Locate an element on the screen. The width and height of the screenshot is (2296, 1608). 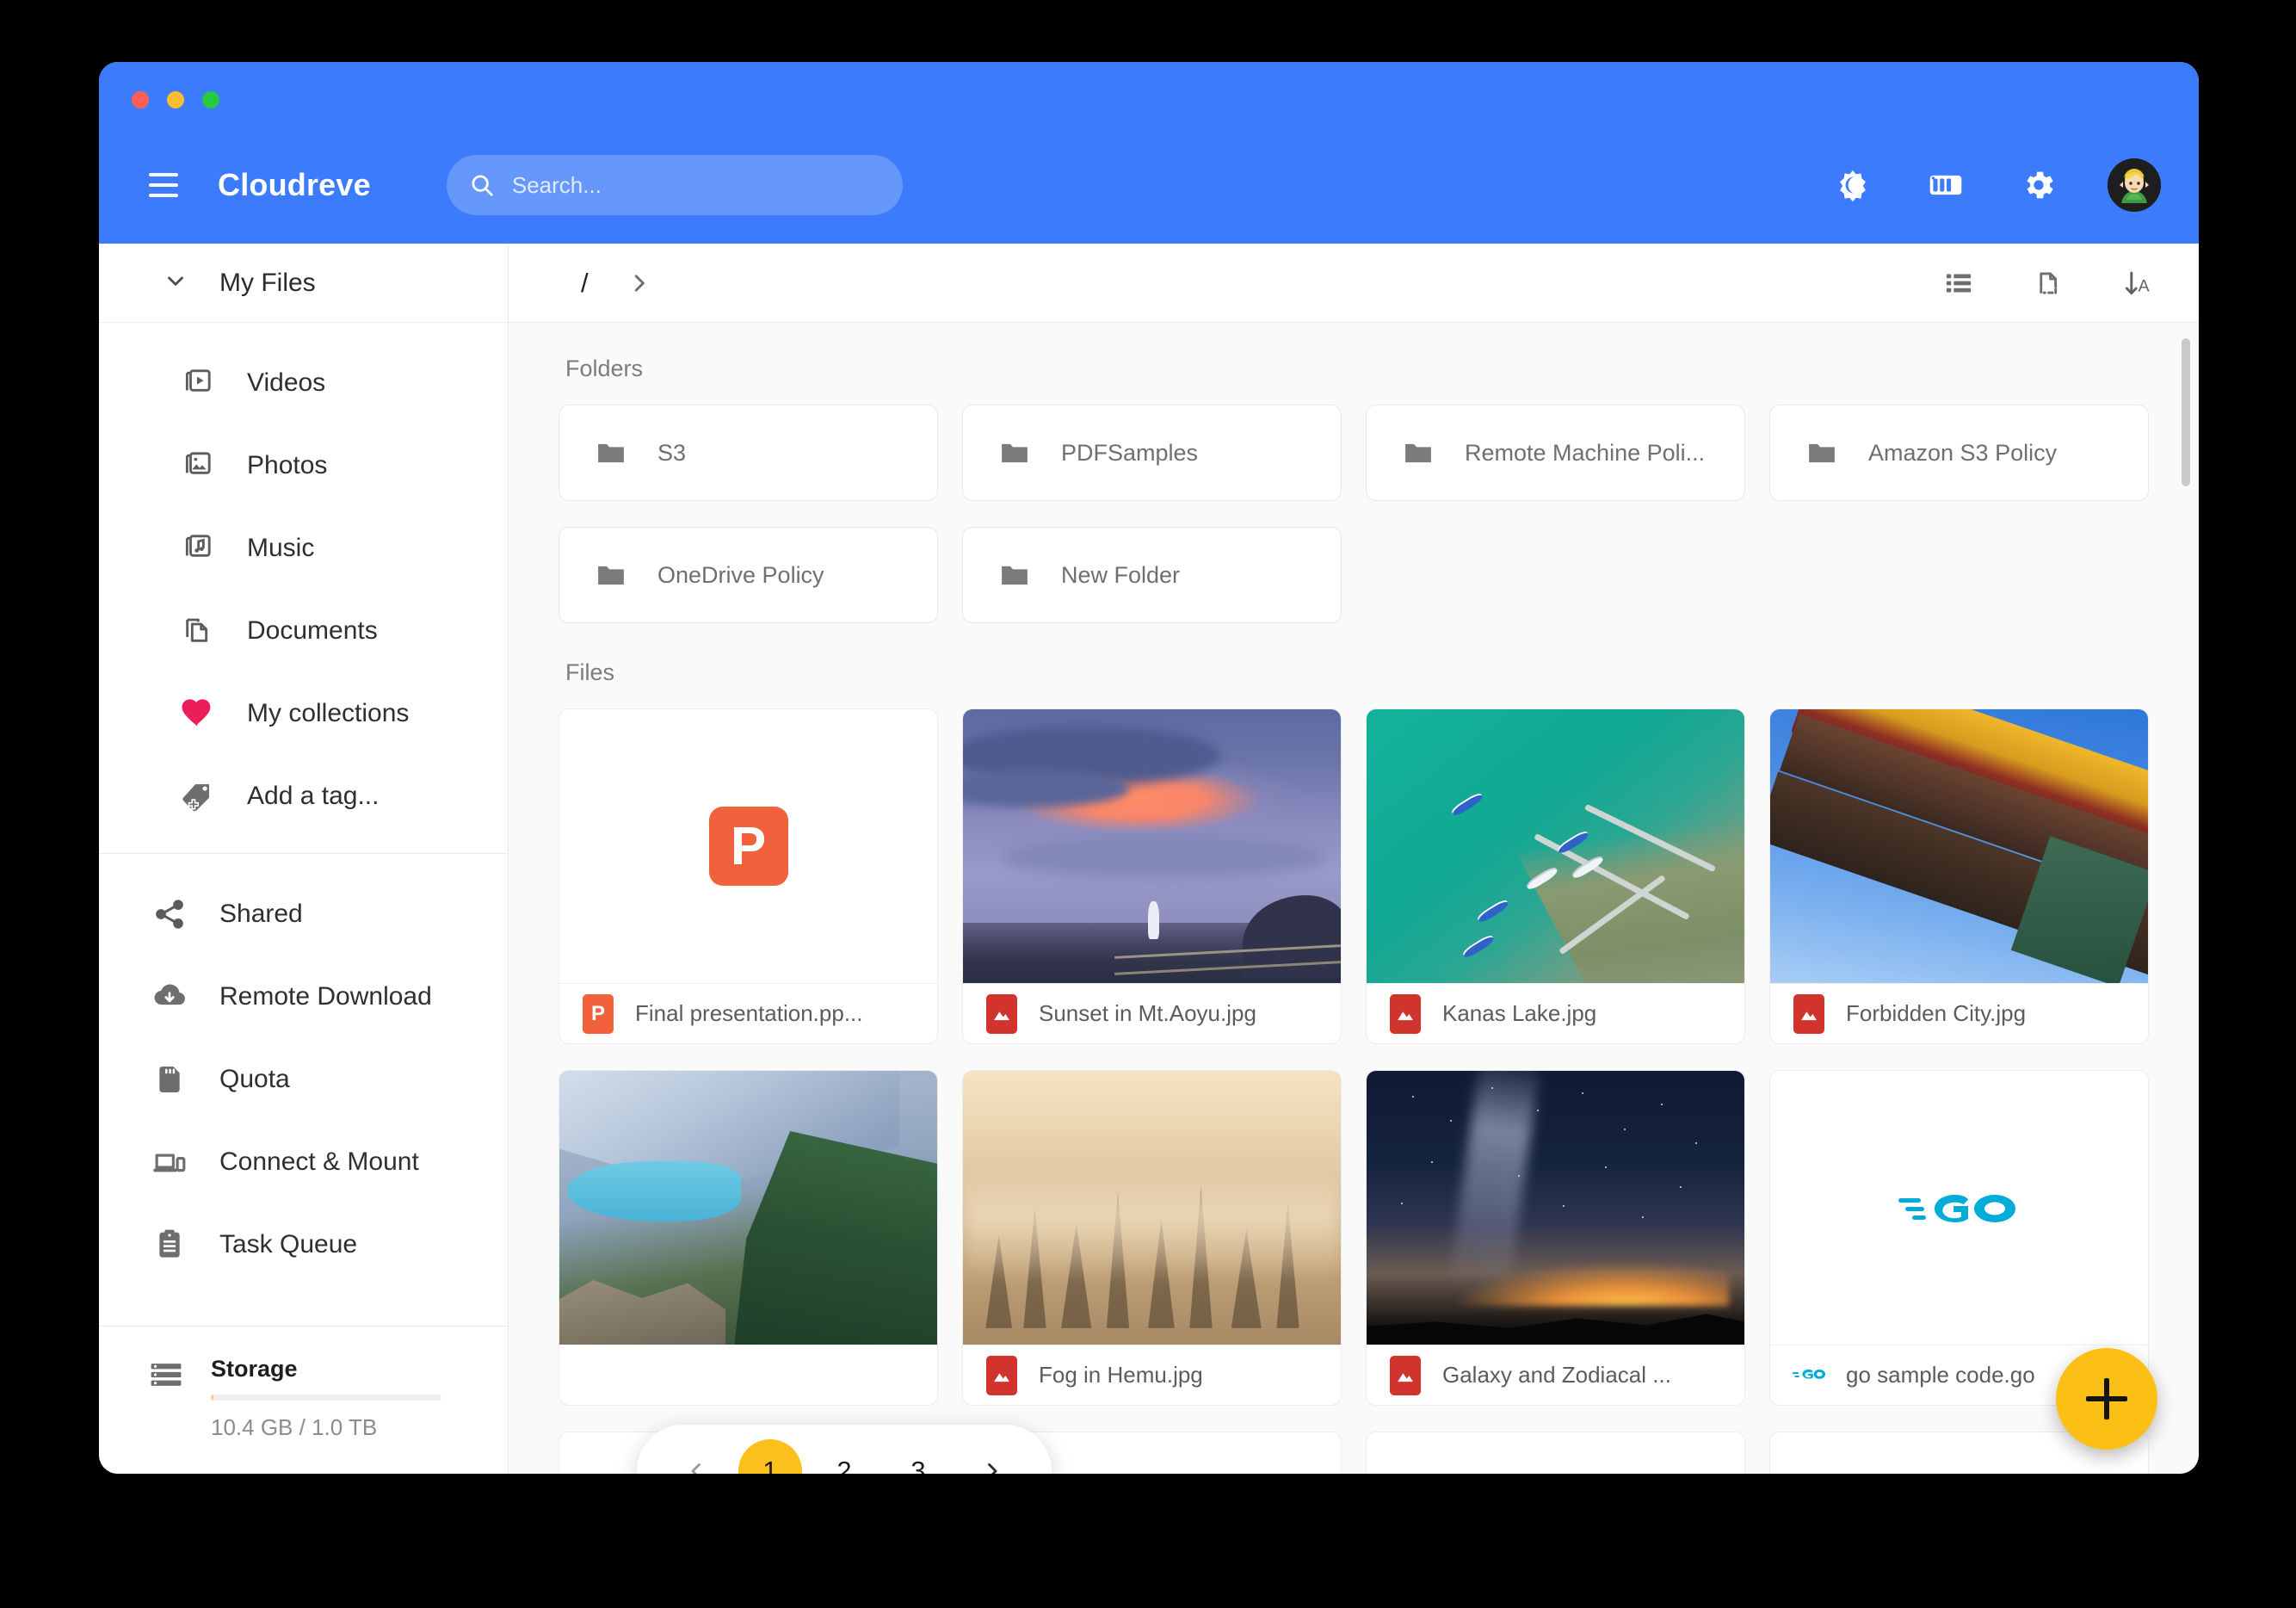
video-library-icon is located at coordinates (197, 383).